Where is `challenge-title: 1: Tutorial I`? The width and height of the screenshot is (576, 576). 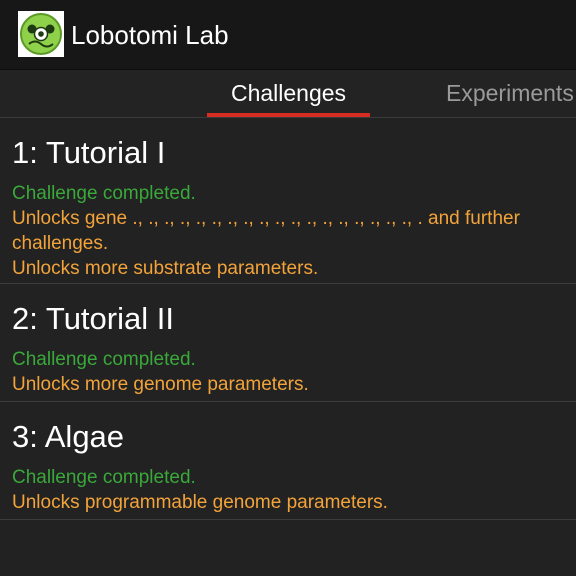 challenge-title: 1: Tutorial I is located at coordinates (89, 152).